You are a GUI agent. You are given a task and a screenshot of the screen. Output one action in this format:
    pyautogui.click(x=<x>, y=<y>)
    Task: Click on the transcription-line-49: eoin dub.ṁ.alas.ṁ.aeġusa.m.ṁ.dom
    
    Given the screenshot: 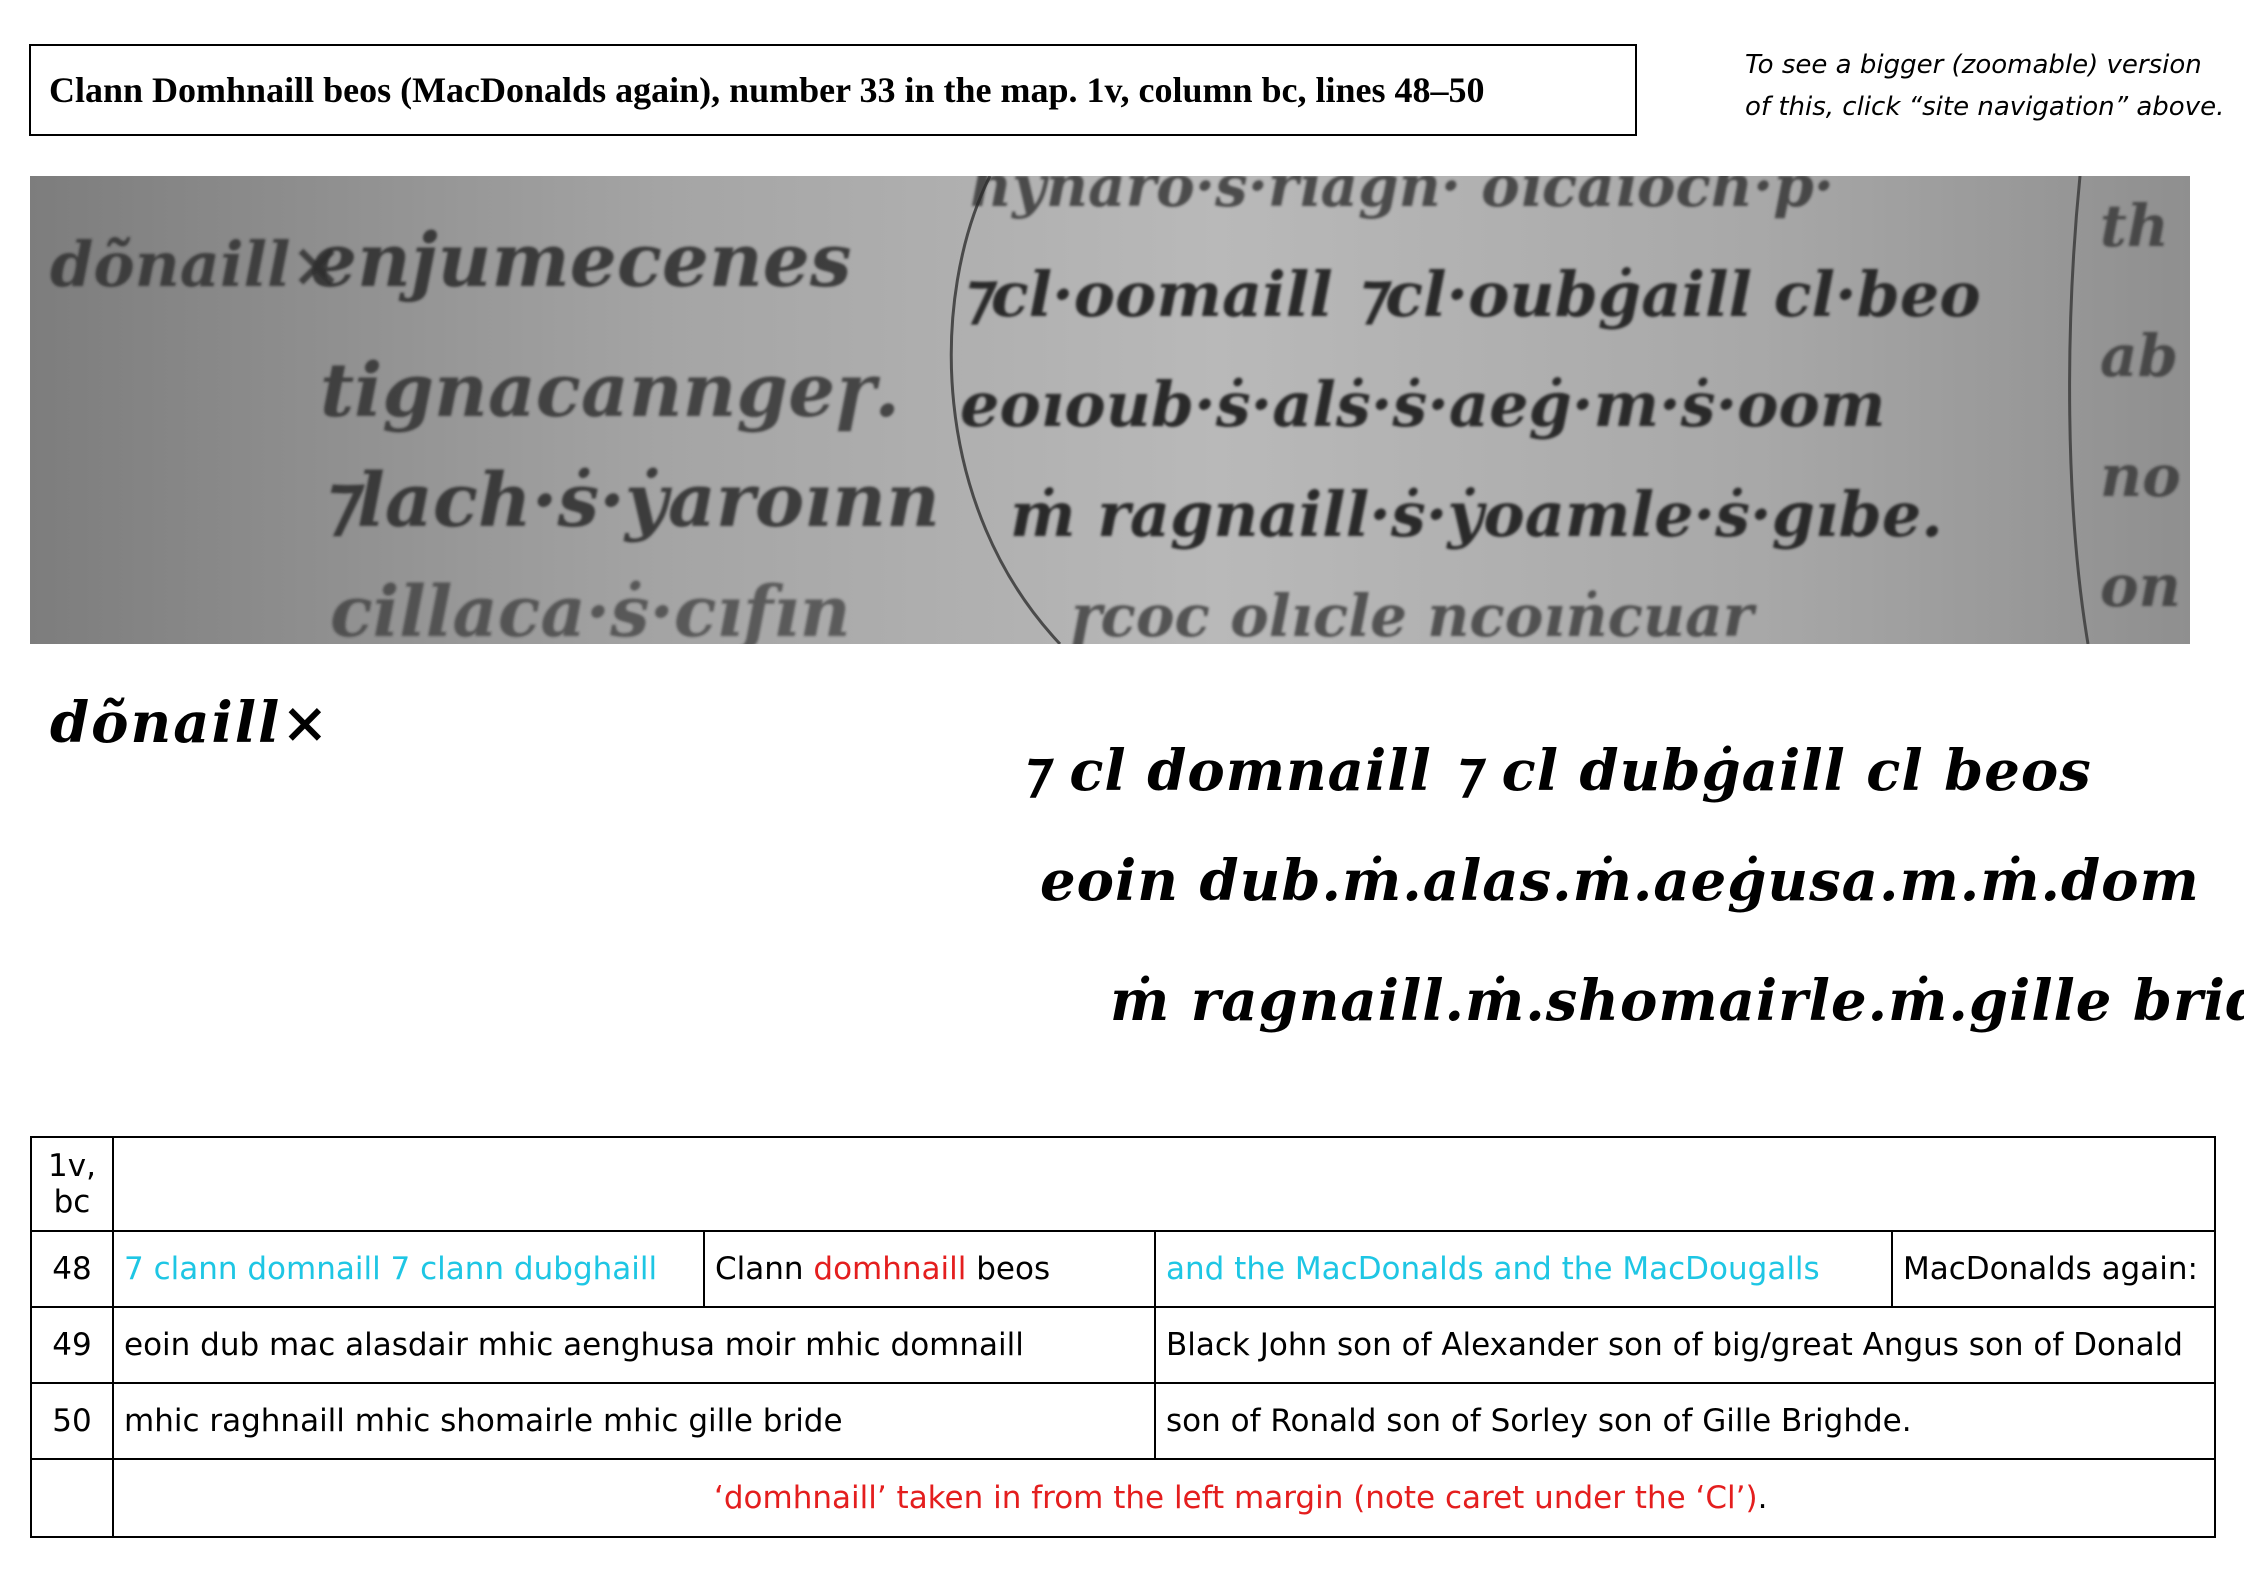 What is the action you would take?
    pyautogui.click(x=1620, y=881)
    